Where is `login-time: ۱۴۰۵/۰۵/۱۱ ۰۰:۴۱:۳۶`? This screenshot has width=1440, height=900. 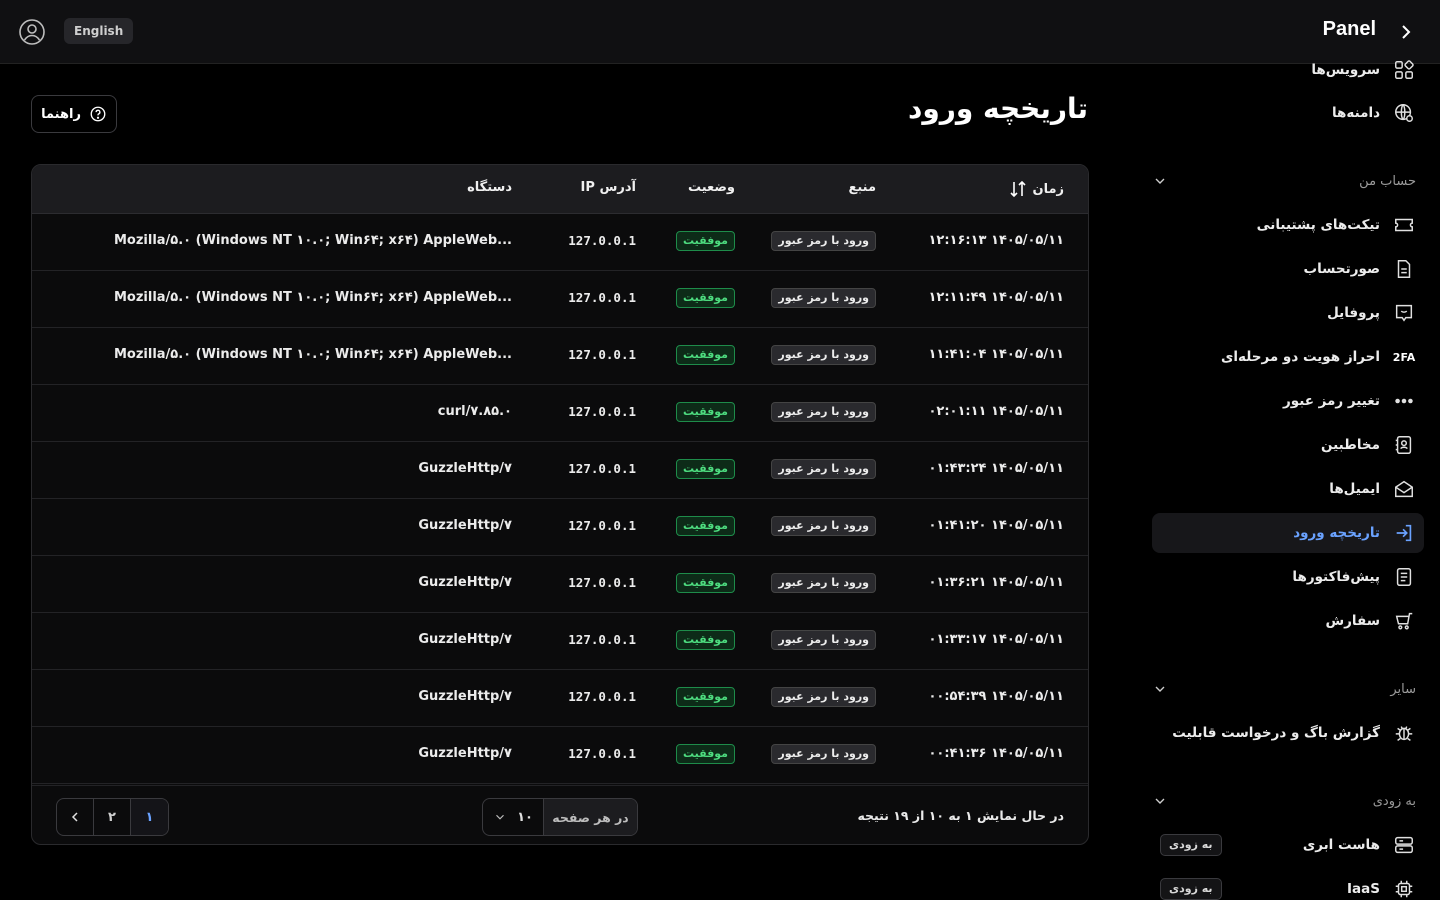
login-time: ۱۴۰۵/۰۵/۱۱ ۰۰:۴۱:۳۶ is located at coordinates (996, 753).